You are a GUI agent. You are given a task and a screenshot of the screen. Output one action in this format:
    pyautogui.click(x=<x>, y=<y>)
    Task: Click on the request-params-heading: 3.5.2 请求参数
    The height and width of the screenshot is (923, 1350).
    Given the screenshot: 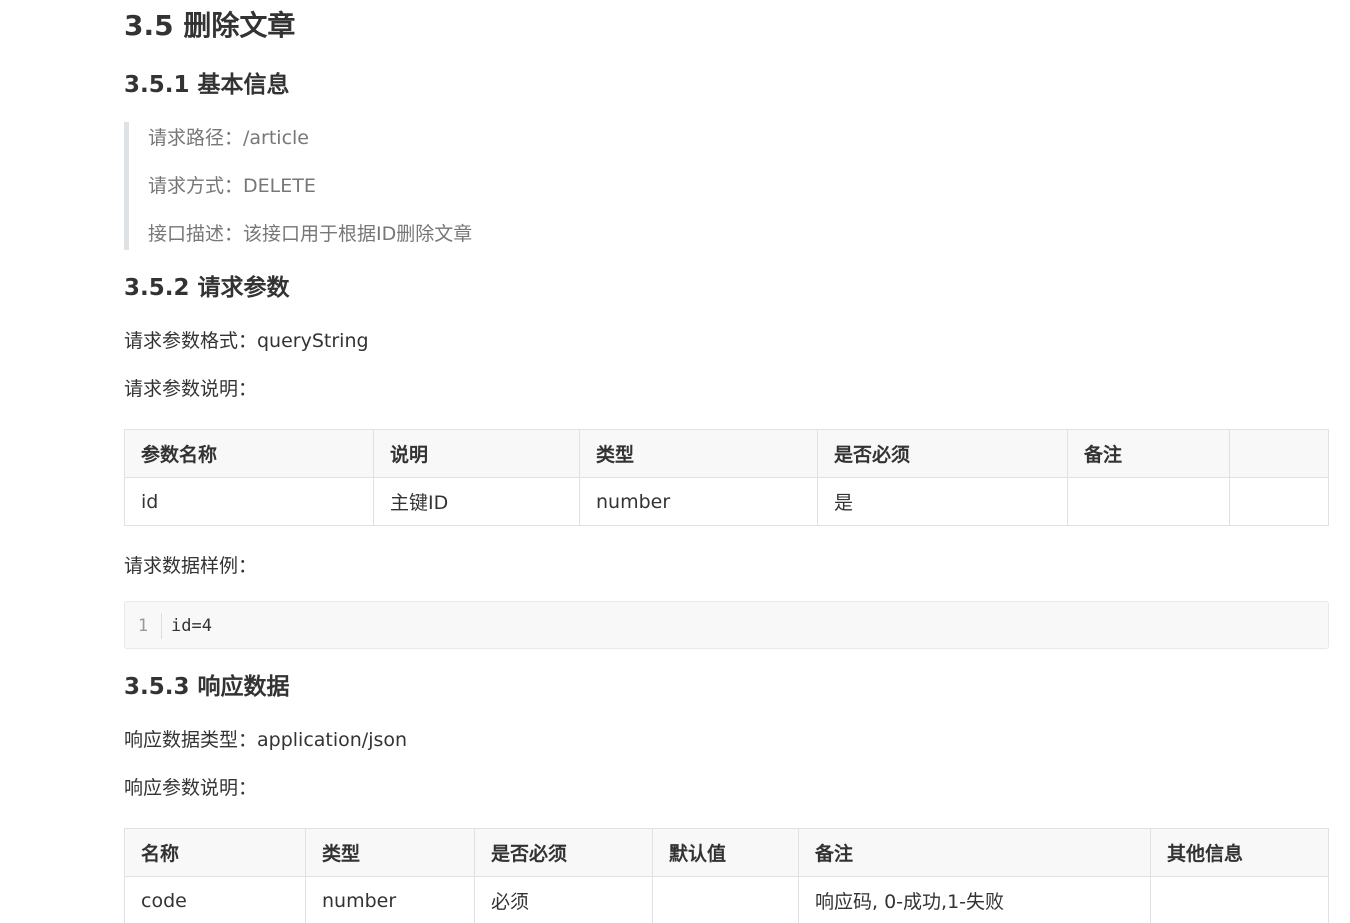 What is the action you would take?
    pyautogui.click(x=207, y=288)
    